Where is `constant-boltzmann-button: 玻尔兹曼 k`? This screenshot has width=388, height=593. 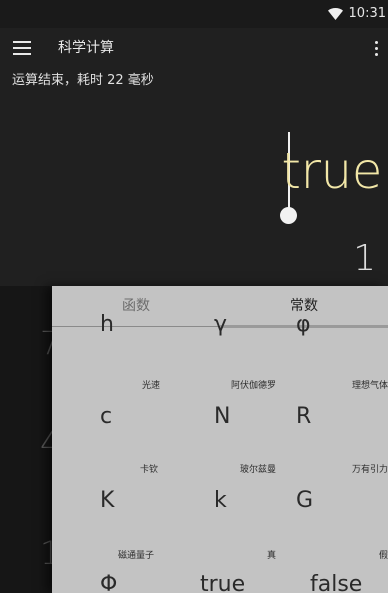 constant-boltzmann-button: 玻尔兹曼 k is located at coordinates (220, 490).